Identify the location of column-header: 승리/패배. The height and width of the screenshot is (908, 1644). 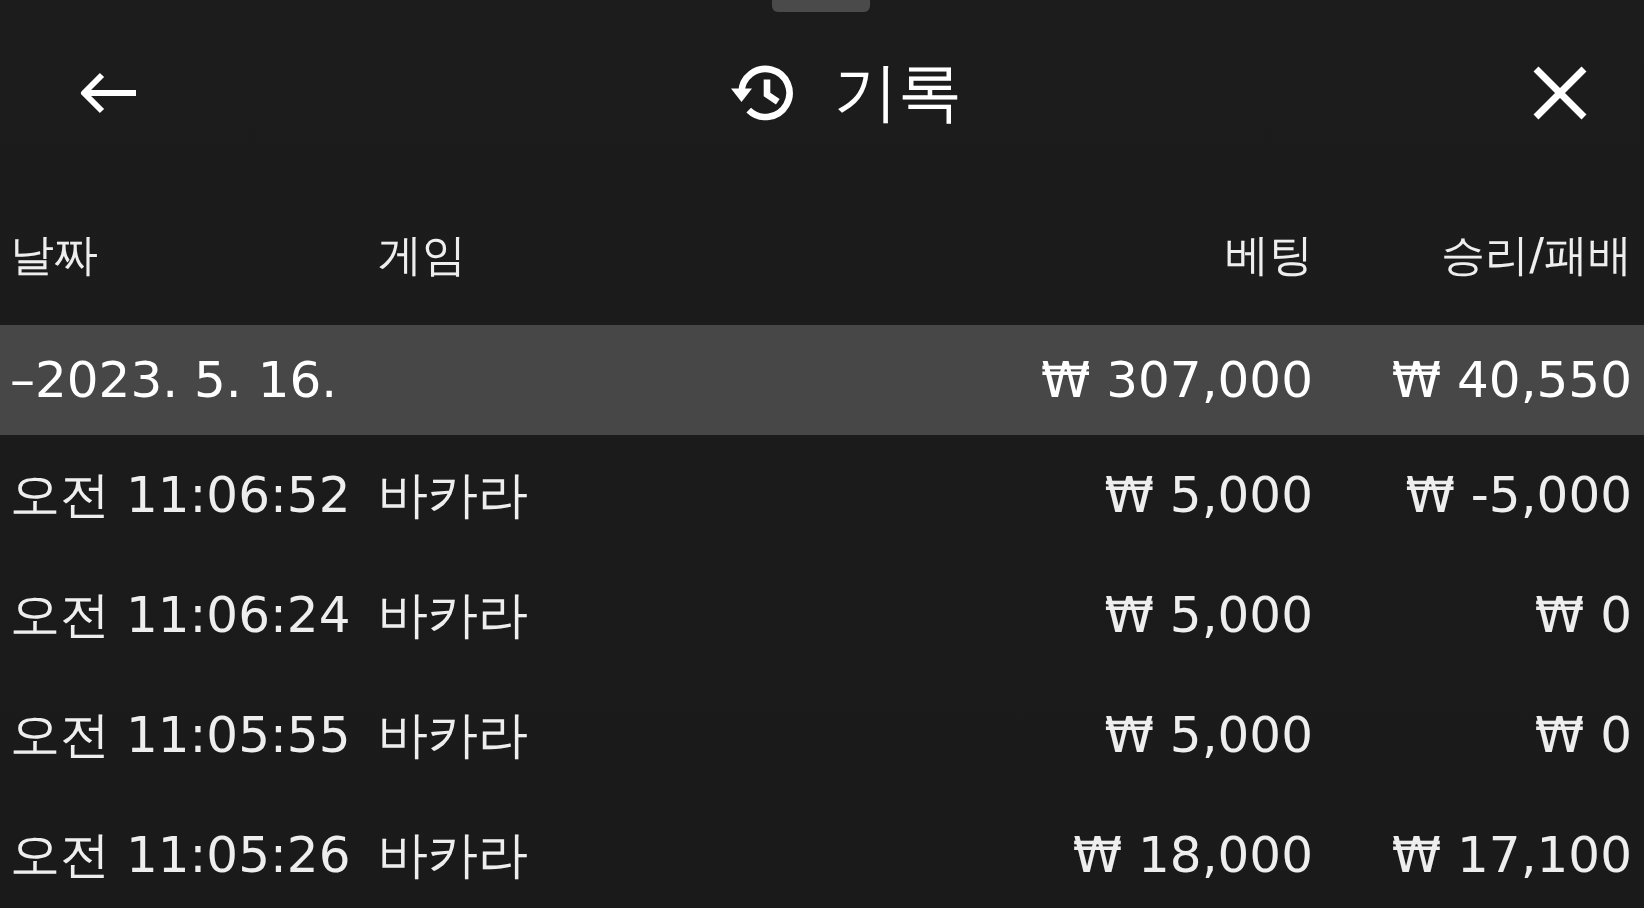
(1536, 254).